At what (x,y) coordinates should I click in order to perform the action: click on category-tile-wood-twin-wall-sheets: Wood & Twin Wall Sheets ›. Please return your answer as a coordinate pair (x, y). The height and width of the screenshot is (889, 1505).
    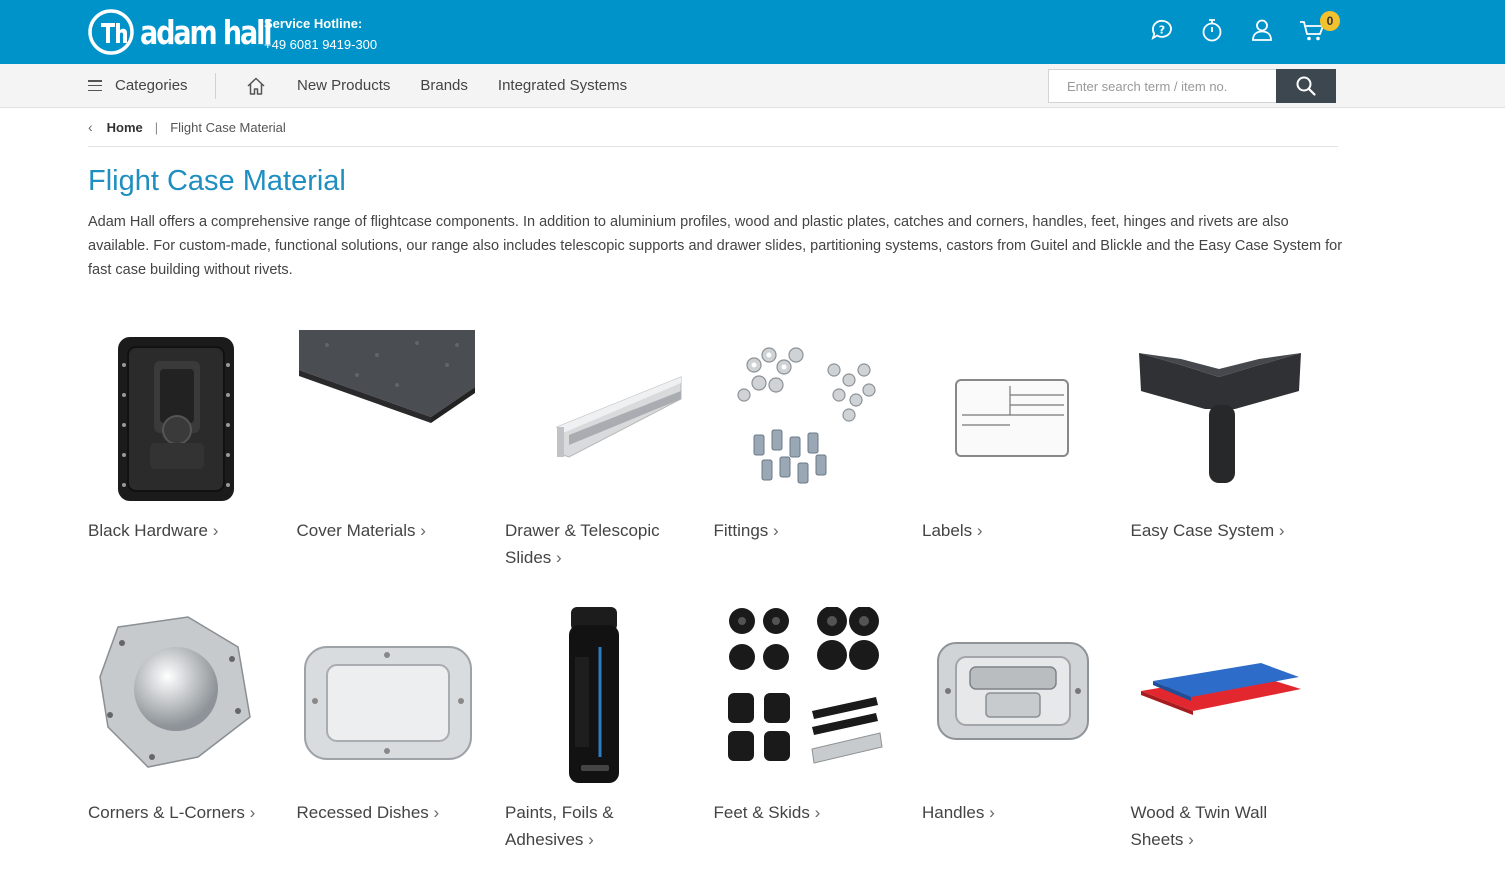
    Looking at the image, I should click on (1221, 748).